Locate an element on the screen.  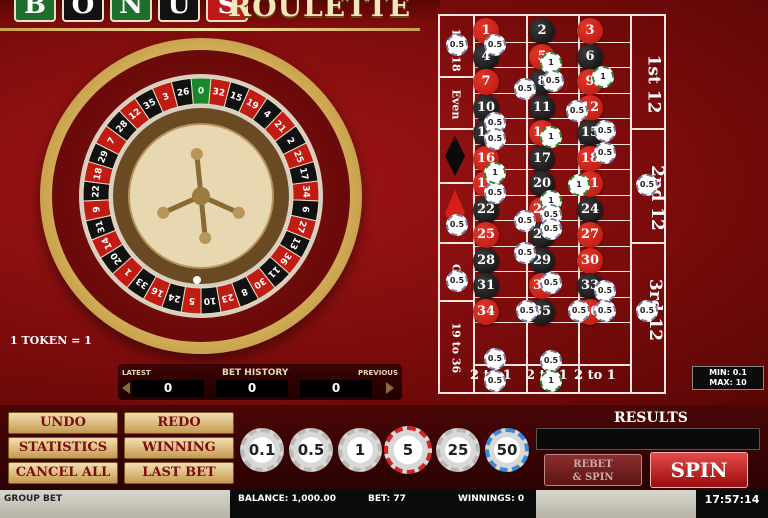
chip-25: 25 is located at coordinates (458, 450).